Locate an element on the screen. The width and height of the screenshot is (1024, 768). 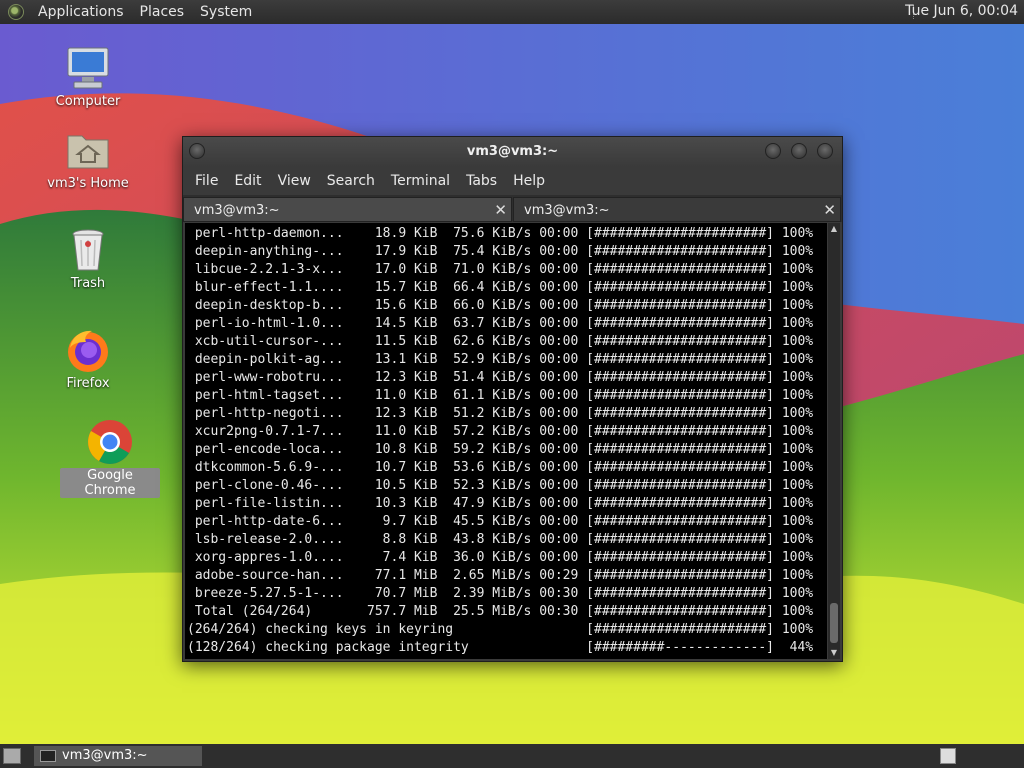
bottom-panel: vm3@vm3:~ is located at coordinates (512, 756).